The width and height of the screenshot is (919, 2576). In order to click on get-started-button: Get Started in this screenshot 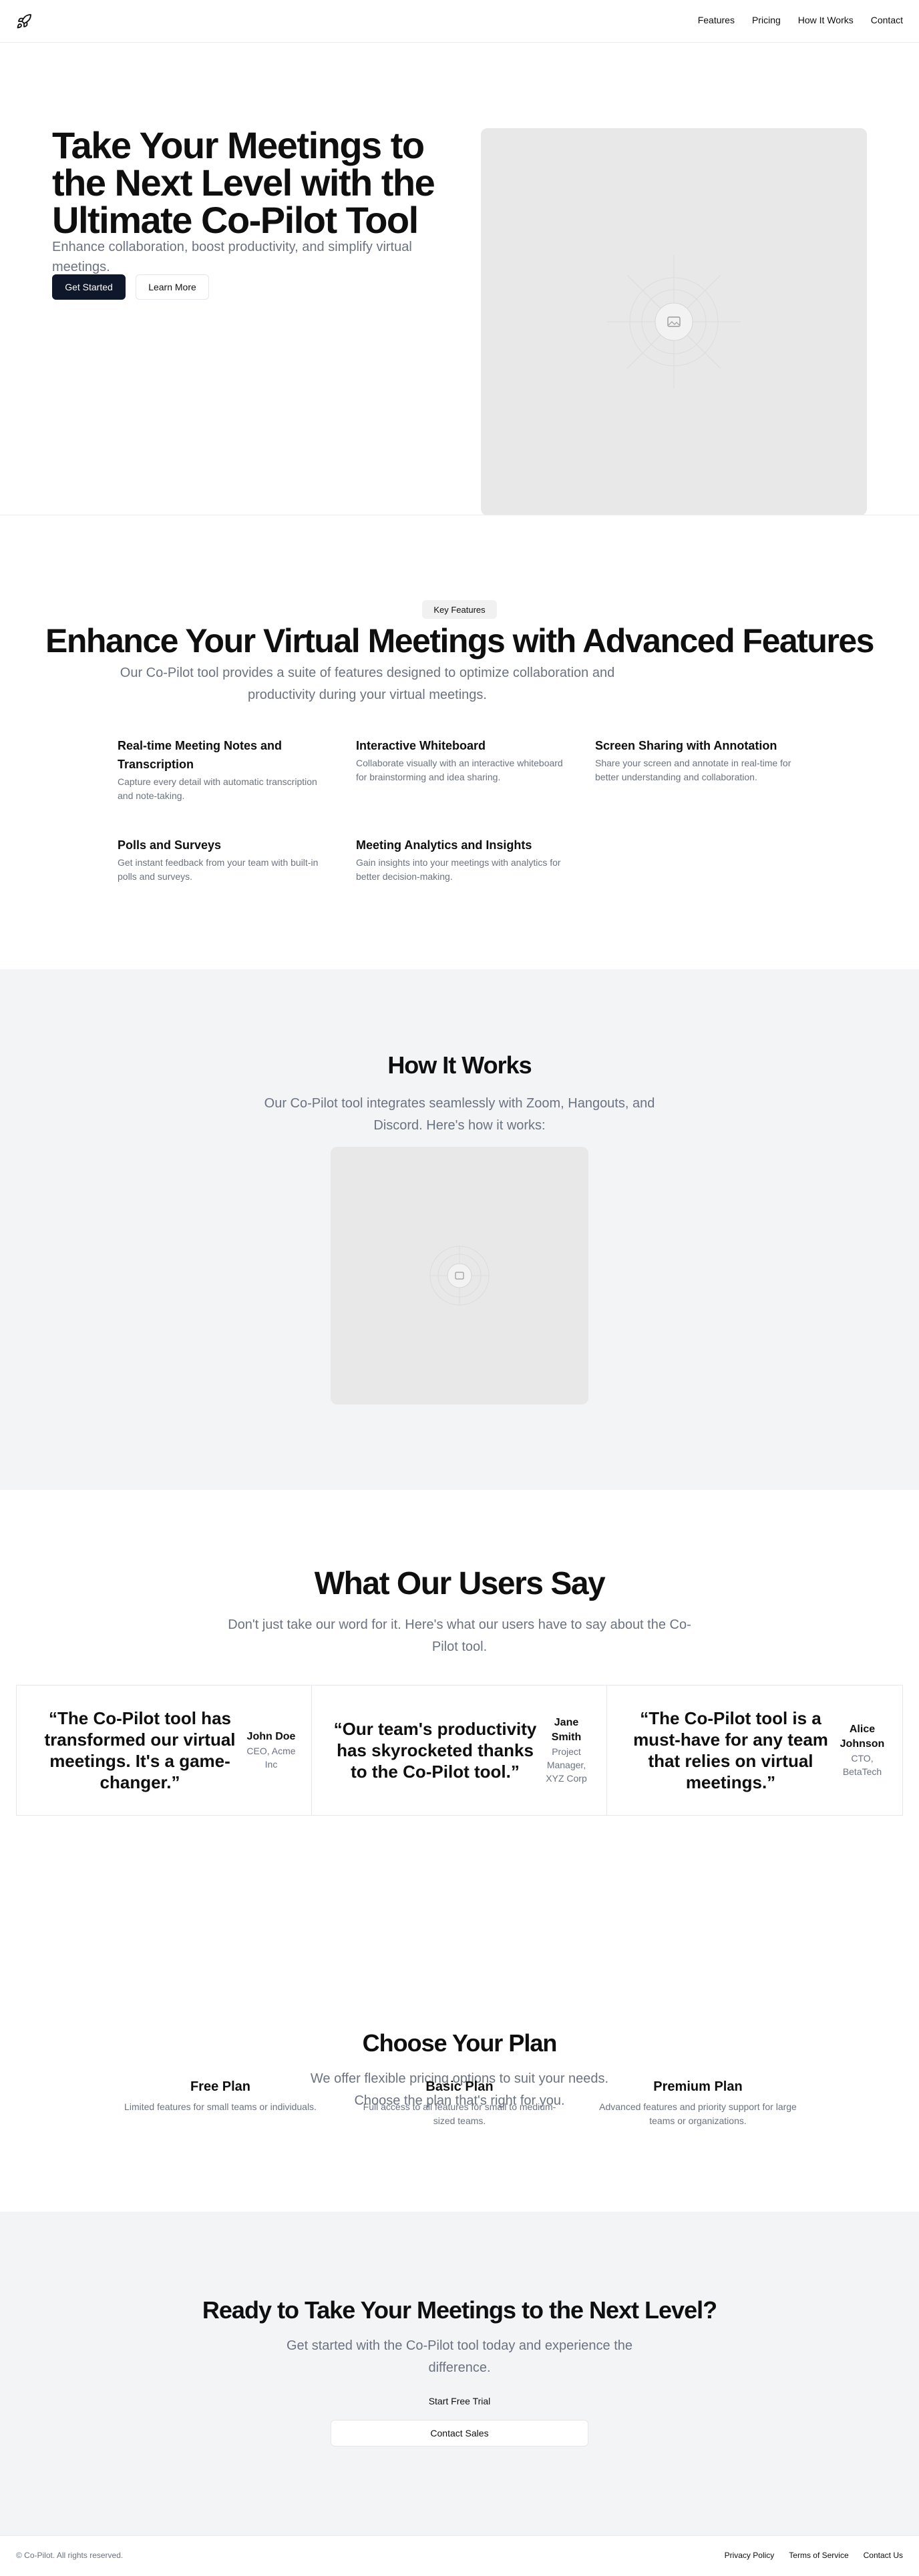, I will do `click(89, 287)`.